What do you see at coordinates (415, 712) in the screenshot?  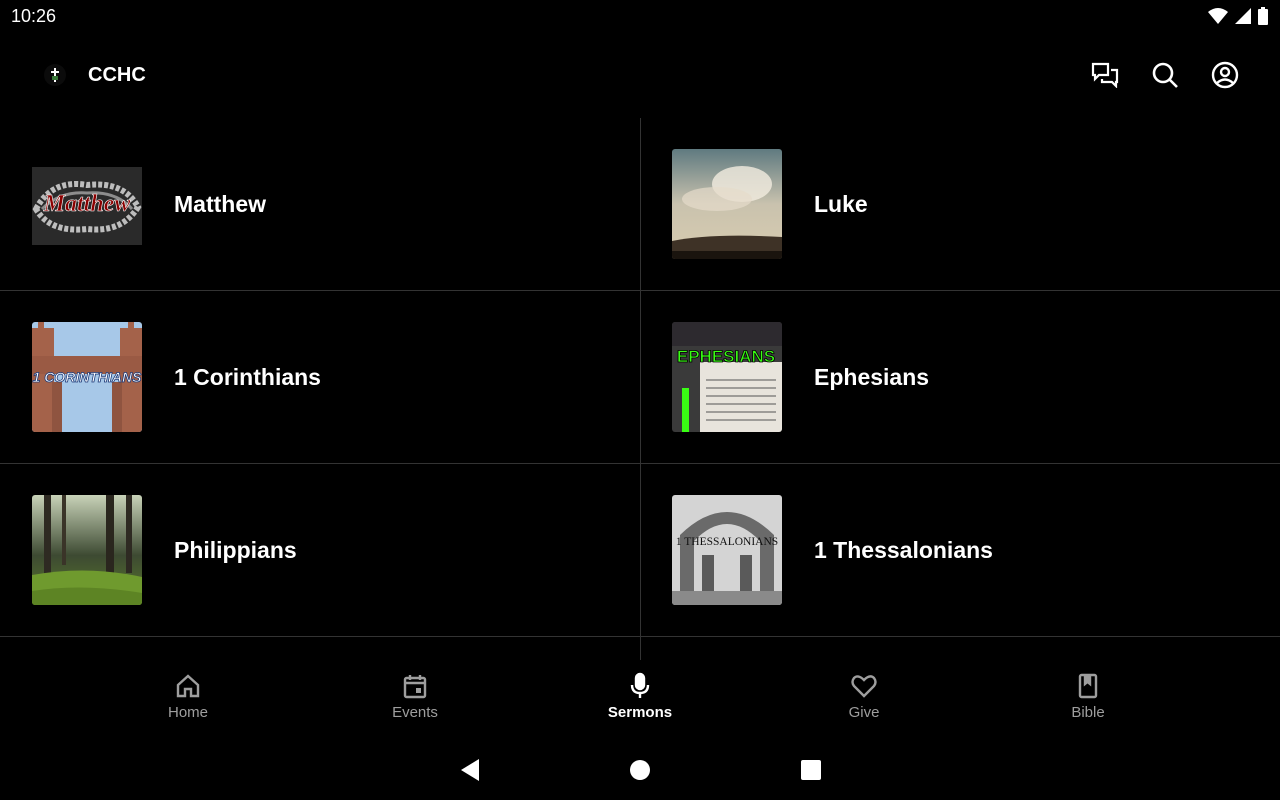 I see `nav-label: Events` at bounding box center [415, 712].